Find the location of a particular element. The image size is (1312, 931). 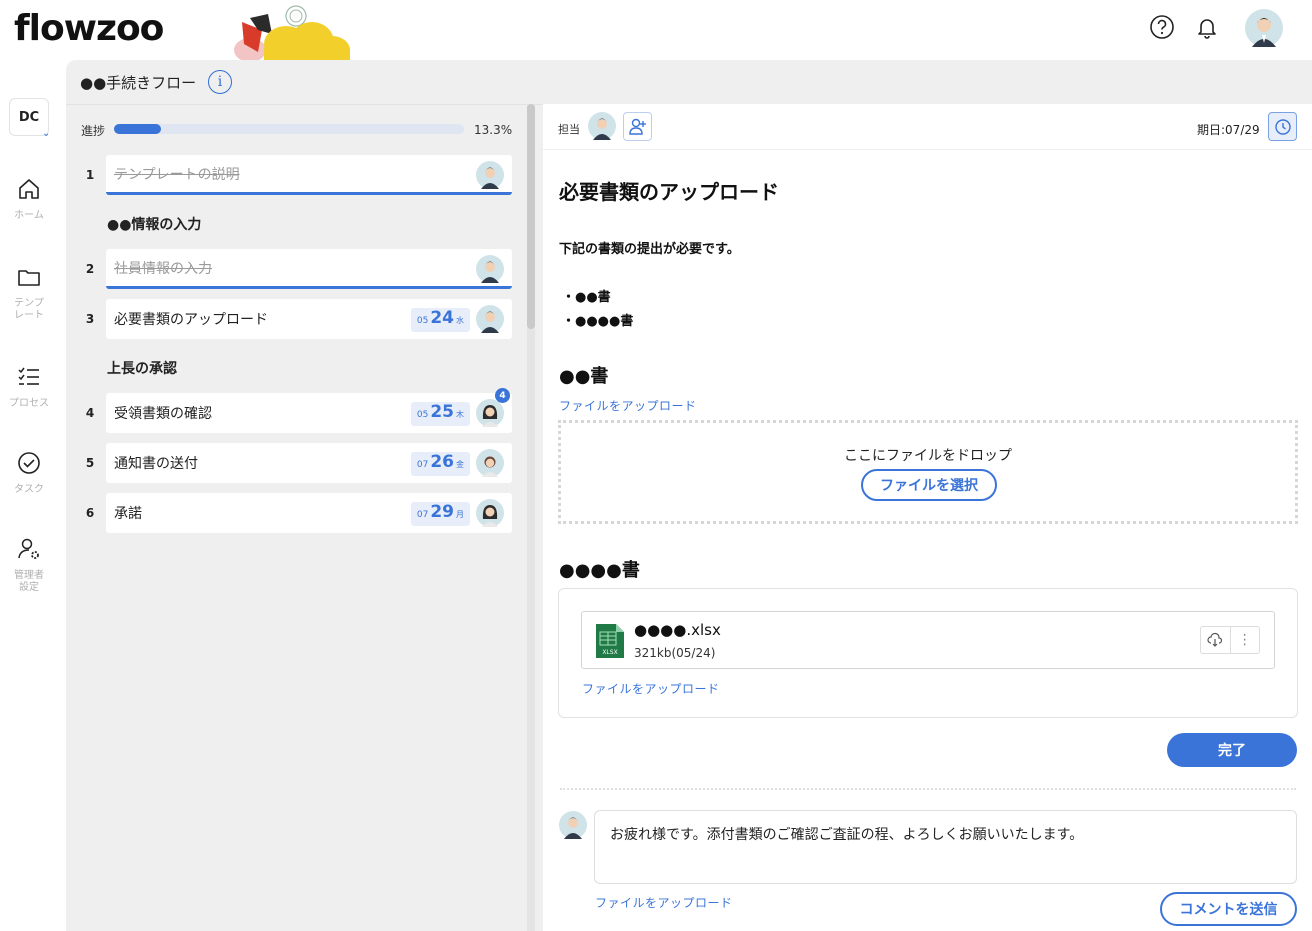

notification-badge: 4 is located at coordinates (502, 395).